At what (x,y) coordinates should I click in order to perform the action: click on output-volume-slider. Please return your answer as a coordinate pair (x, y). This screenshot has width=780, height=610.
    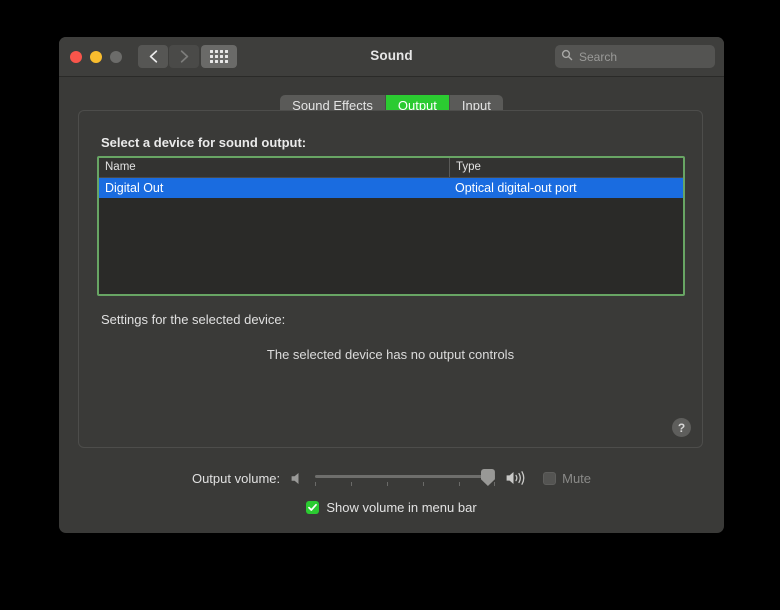
    Looking at the image, I should click on (405, 478).